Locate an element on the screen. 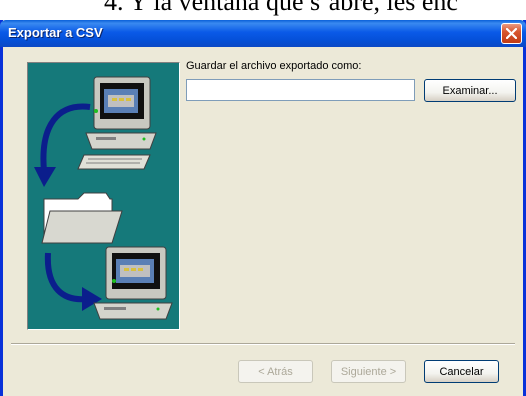 This screenshot has height=396, width=526. close-button is located at coordinates (511, 33).